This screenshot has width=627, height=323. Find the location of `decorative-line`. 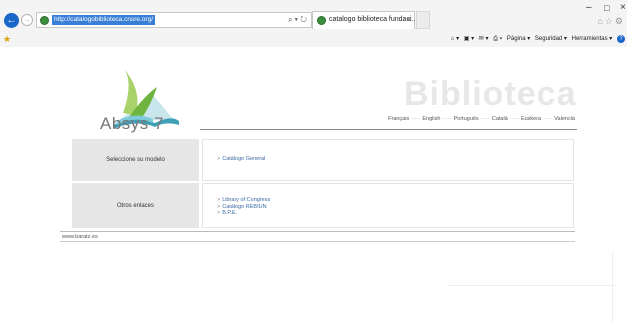

decorative-line is located at coordinates (532, 285).